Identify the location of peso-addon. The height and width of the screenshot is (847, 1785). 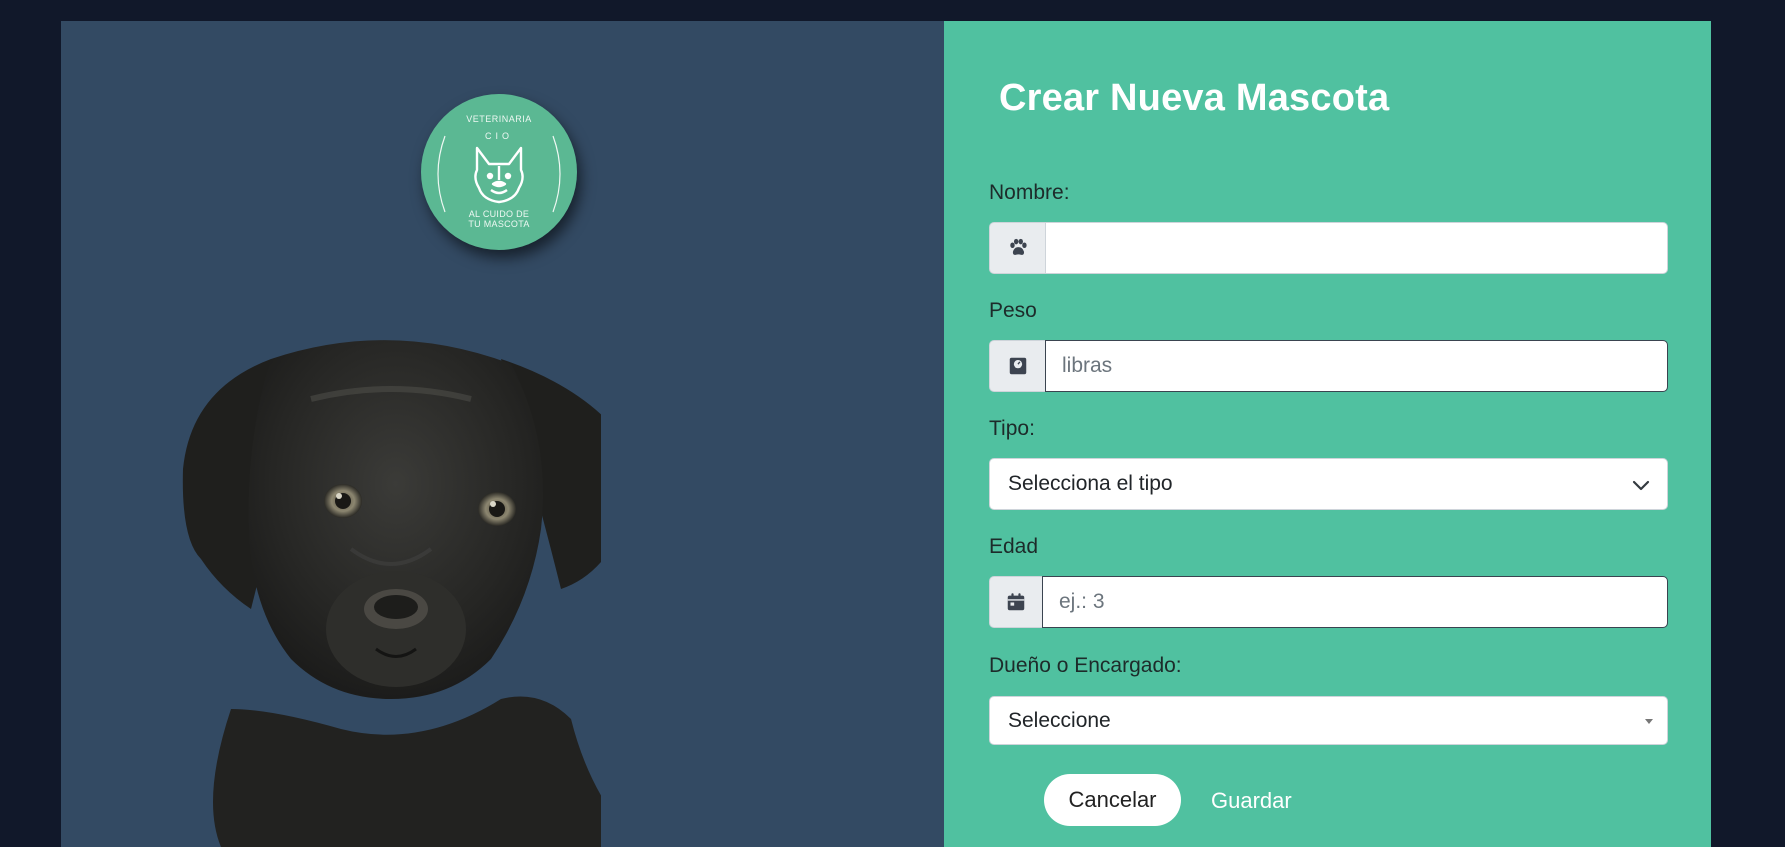
(1017, 366).